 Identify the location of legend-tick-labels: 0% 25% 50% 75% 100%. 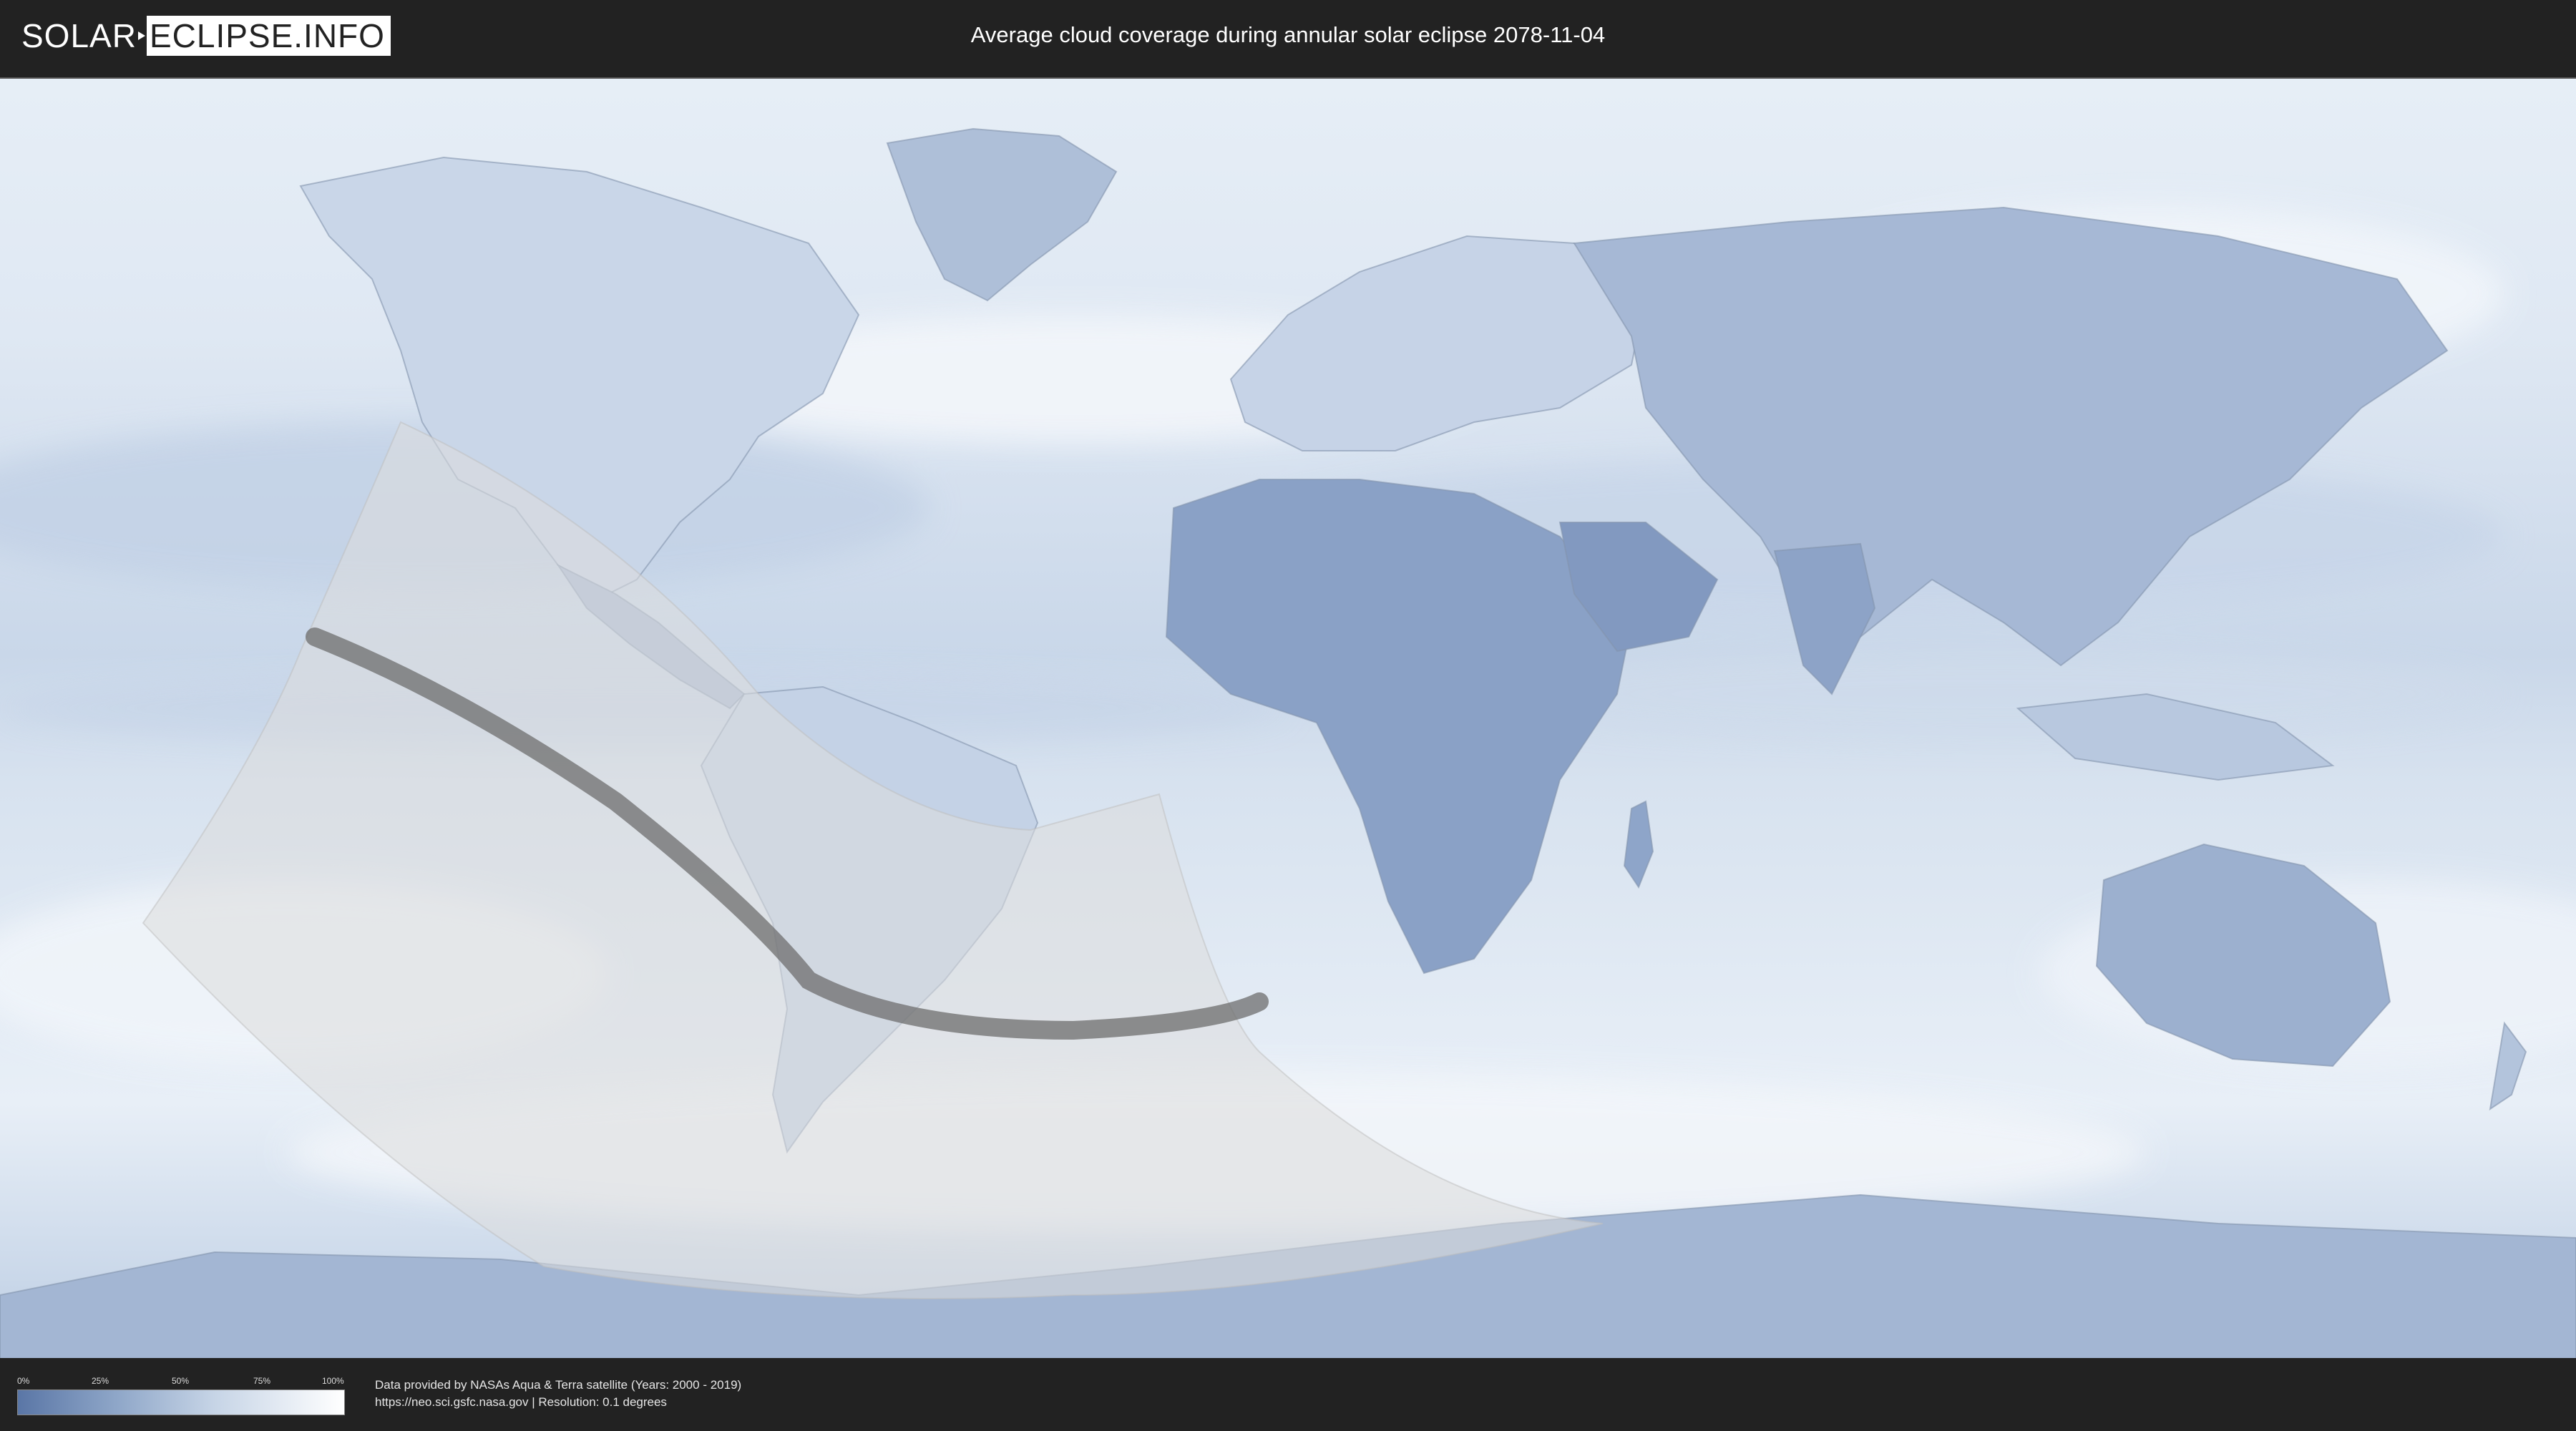
(180, 1381).